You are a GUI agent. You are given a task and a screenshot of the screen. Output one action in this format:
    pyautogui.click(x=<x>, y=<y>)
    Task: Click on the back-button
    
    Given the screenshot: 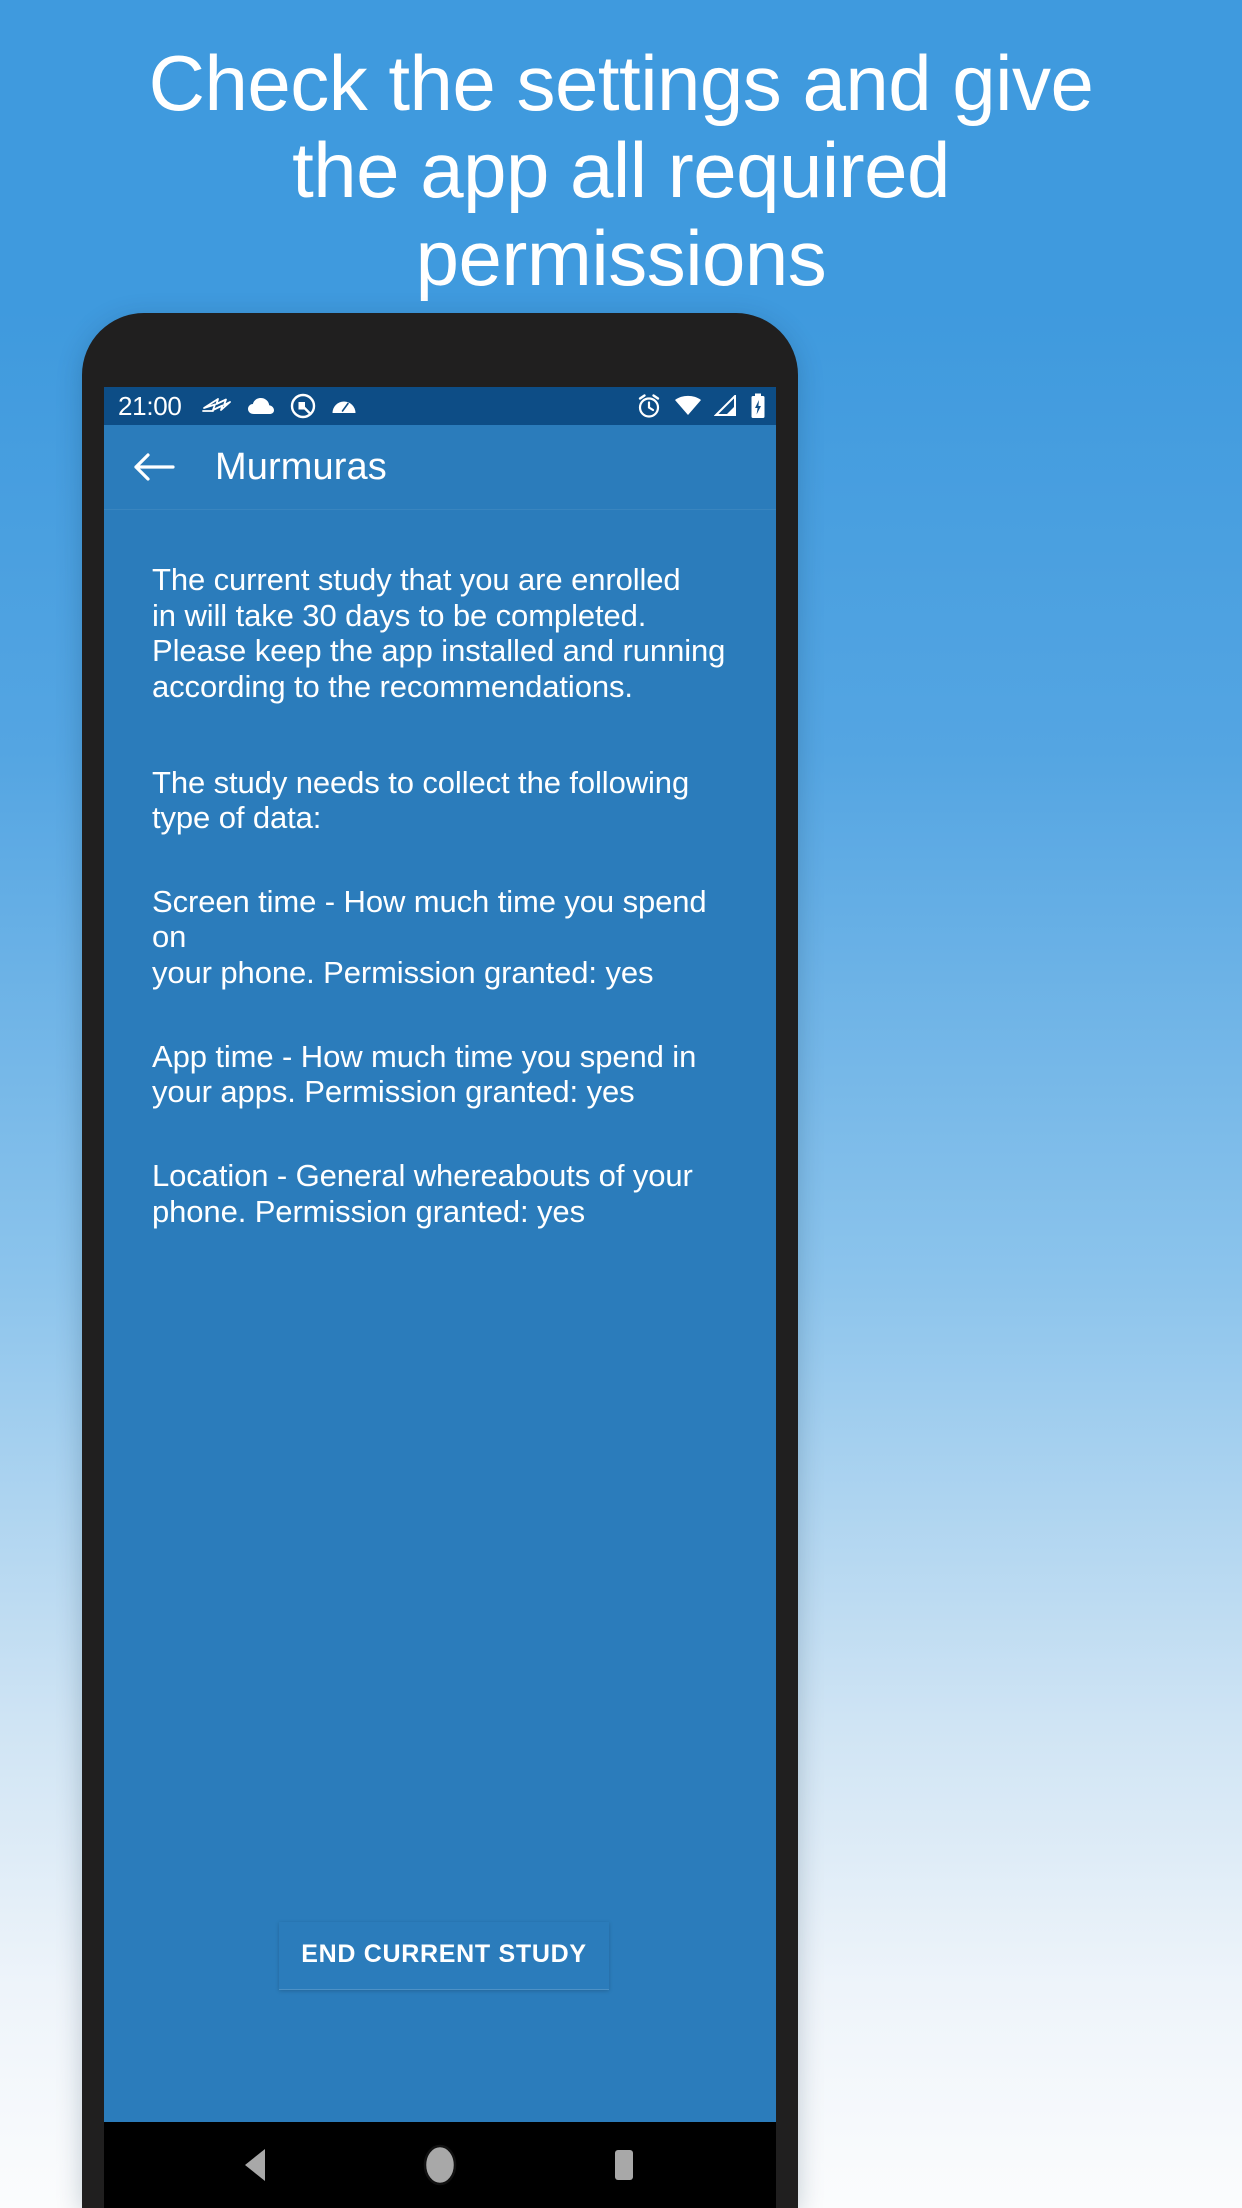 What is the action you would take?
    pyautogui.click(x=154, y=467)
    